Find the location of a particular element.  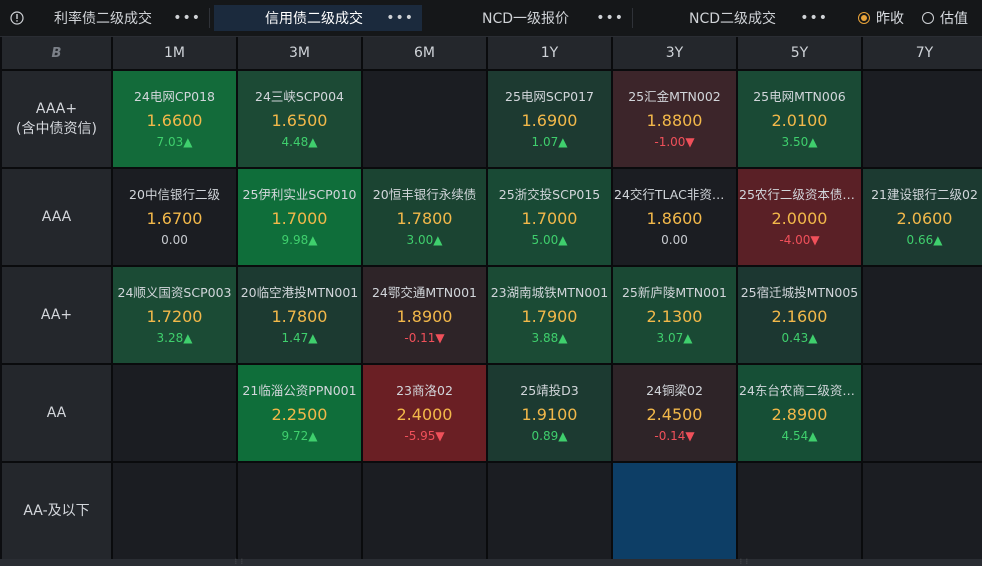

matrix-cell: 25汇金MTN002 1.8800 -1.00▼ is located at coordinates (674, 119).